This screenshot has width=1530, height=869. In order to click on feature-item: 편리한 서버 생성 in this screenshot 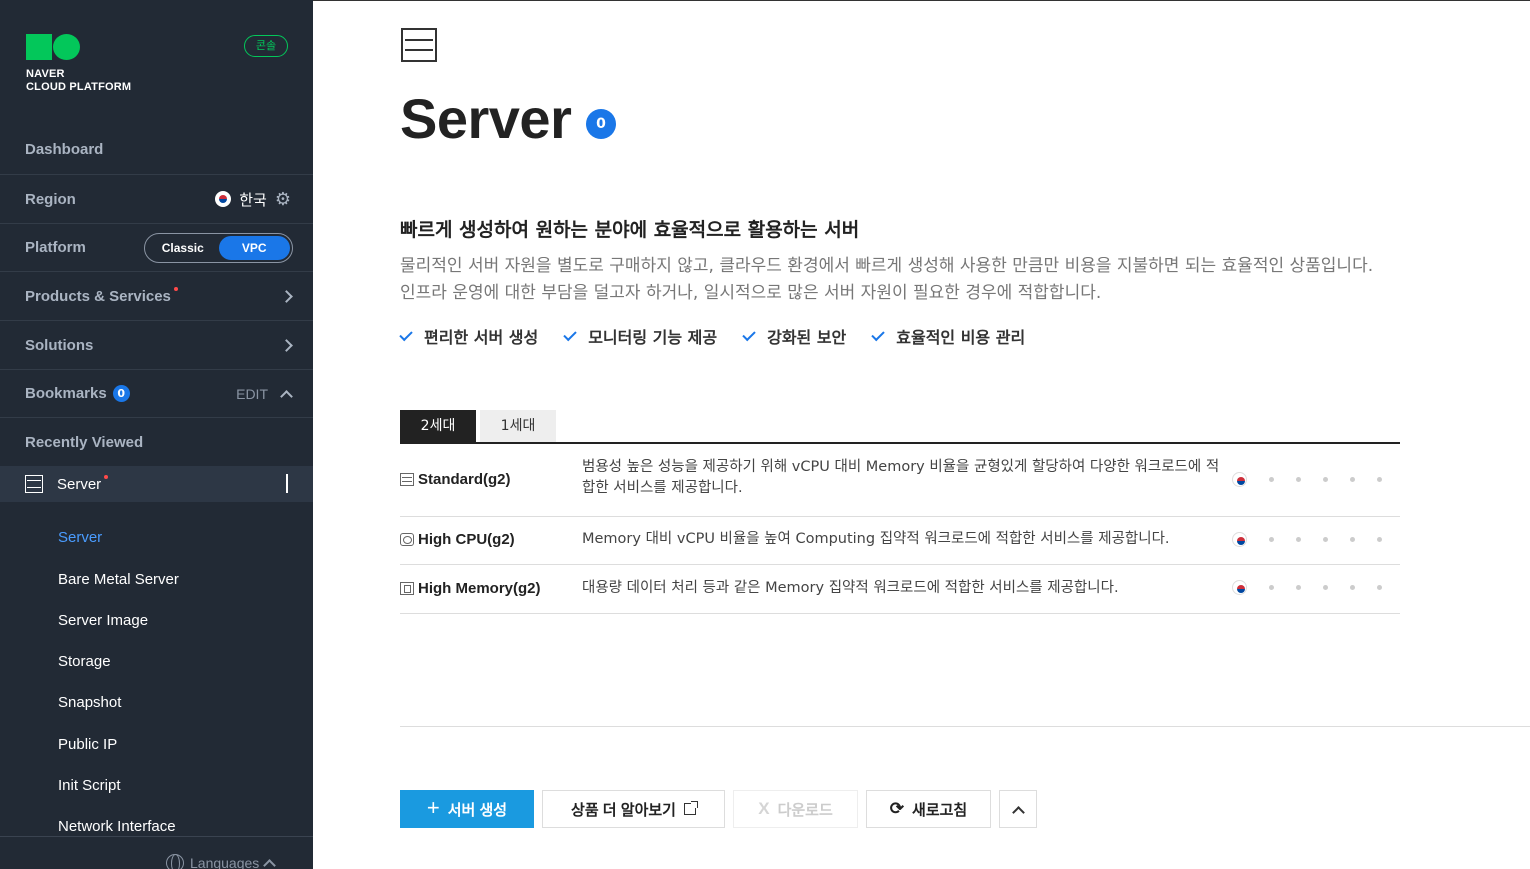, I will do `click(469, 336)`.